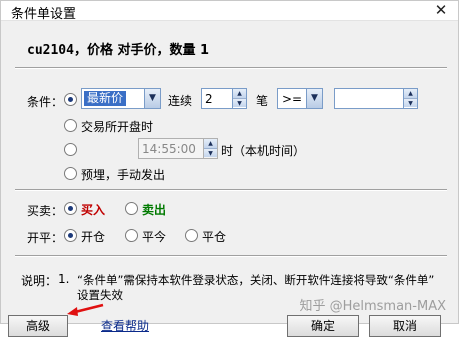 The height and width of the screenshot is (337, 459). I want to click on operator-select: >= ▼, so click(300, 98).